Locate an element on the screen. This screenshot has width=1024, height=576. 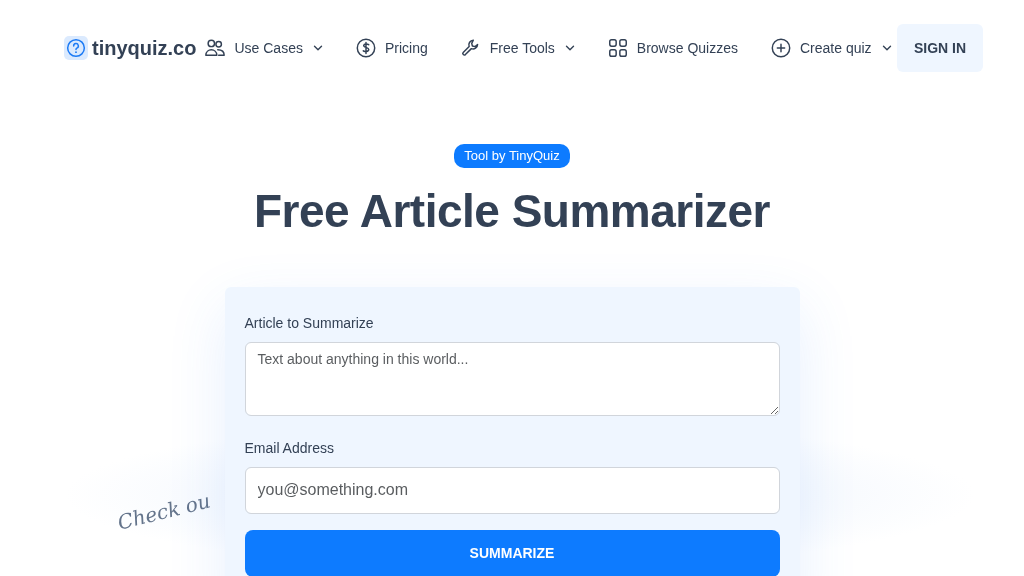
field-label: Email Address is located at coordinates (289, 448).